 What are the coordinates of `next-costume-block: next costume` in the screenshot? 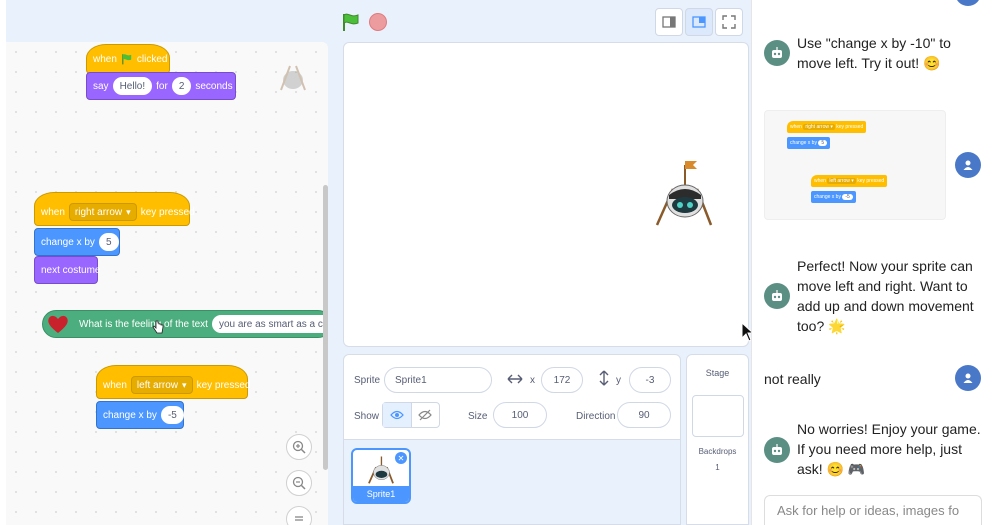 It's located at (67, 270).